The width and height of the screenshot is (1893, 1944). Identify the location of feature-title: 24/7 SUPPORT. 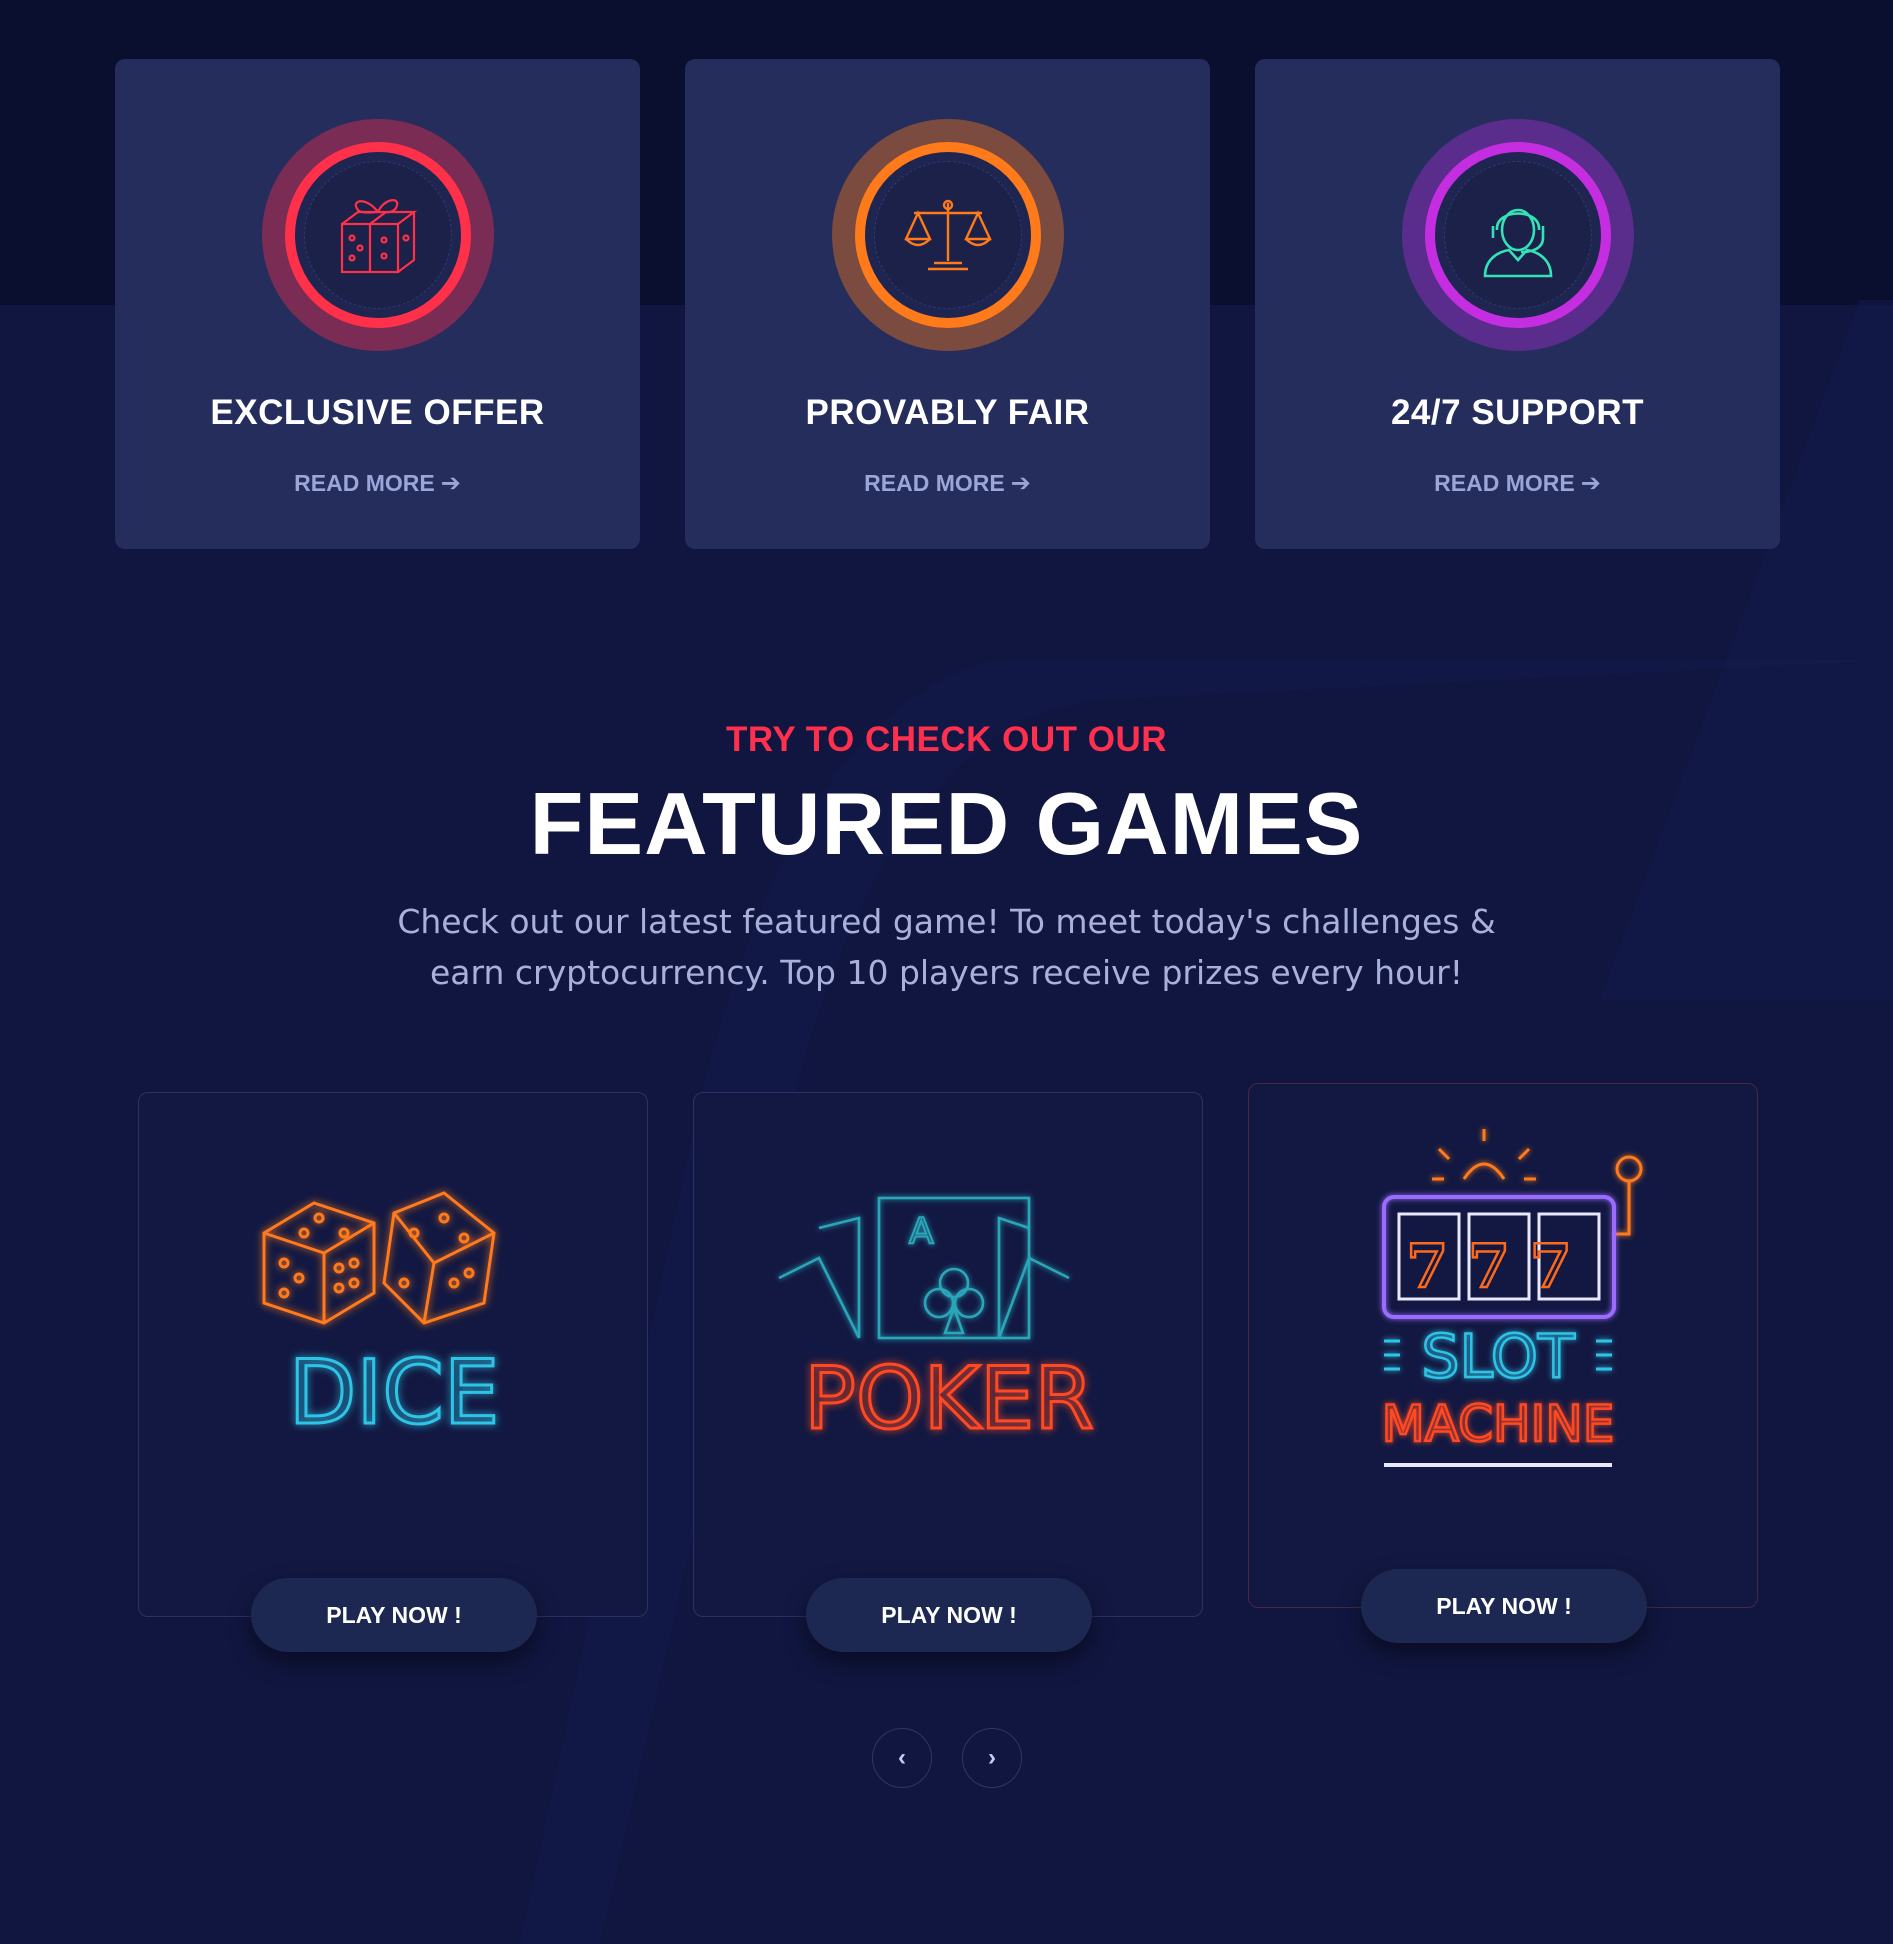
(1517, 412).